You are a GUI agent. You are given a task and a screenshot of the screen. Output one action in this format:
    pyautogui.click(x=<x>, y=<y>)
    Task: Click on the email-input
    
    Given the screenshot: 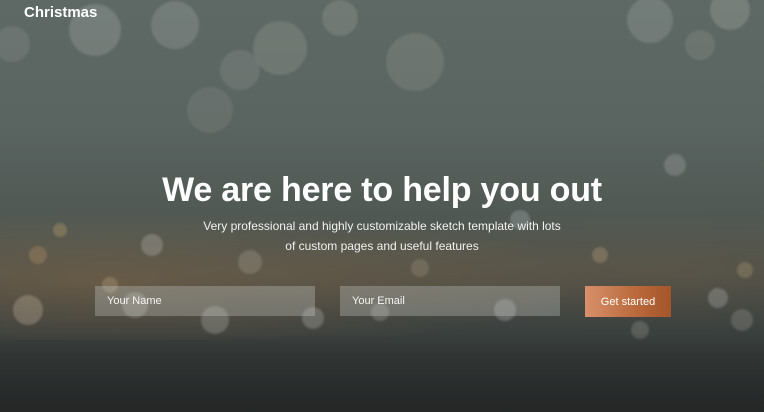 What is the action you would take?
    pyautogui.click(x=450, y=301)
    